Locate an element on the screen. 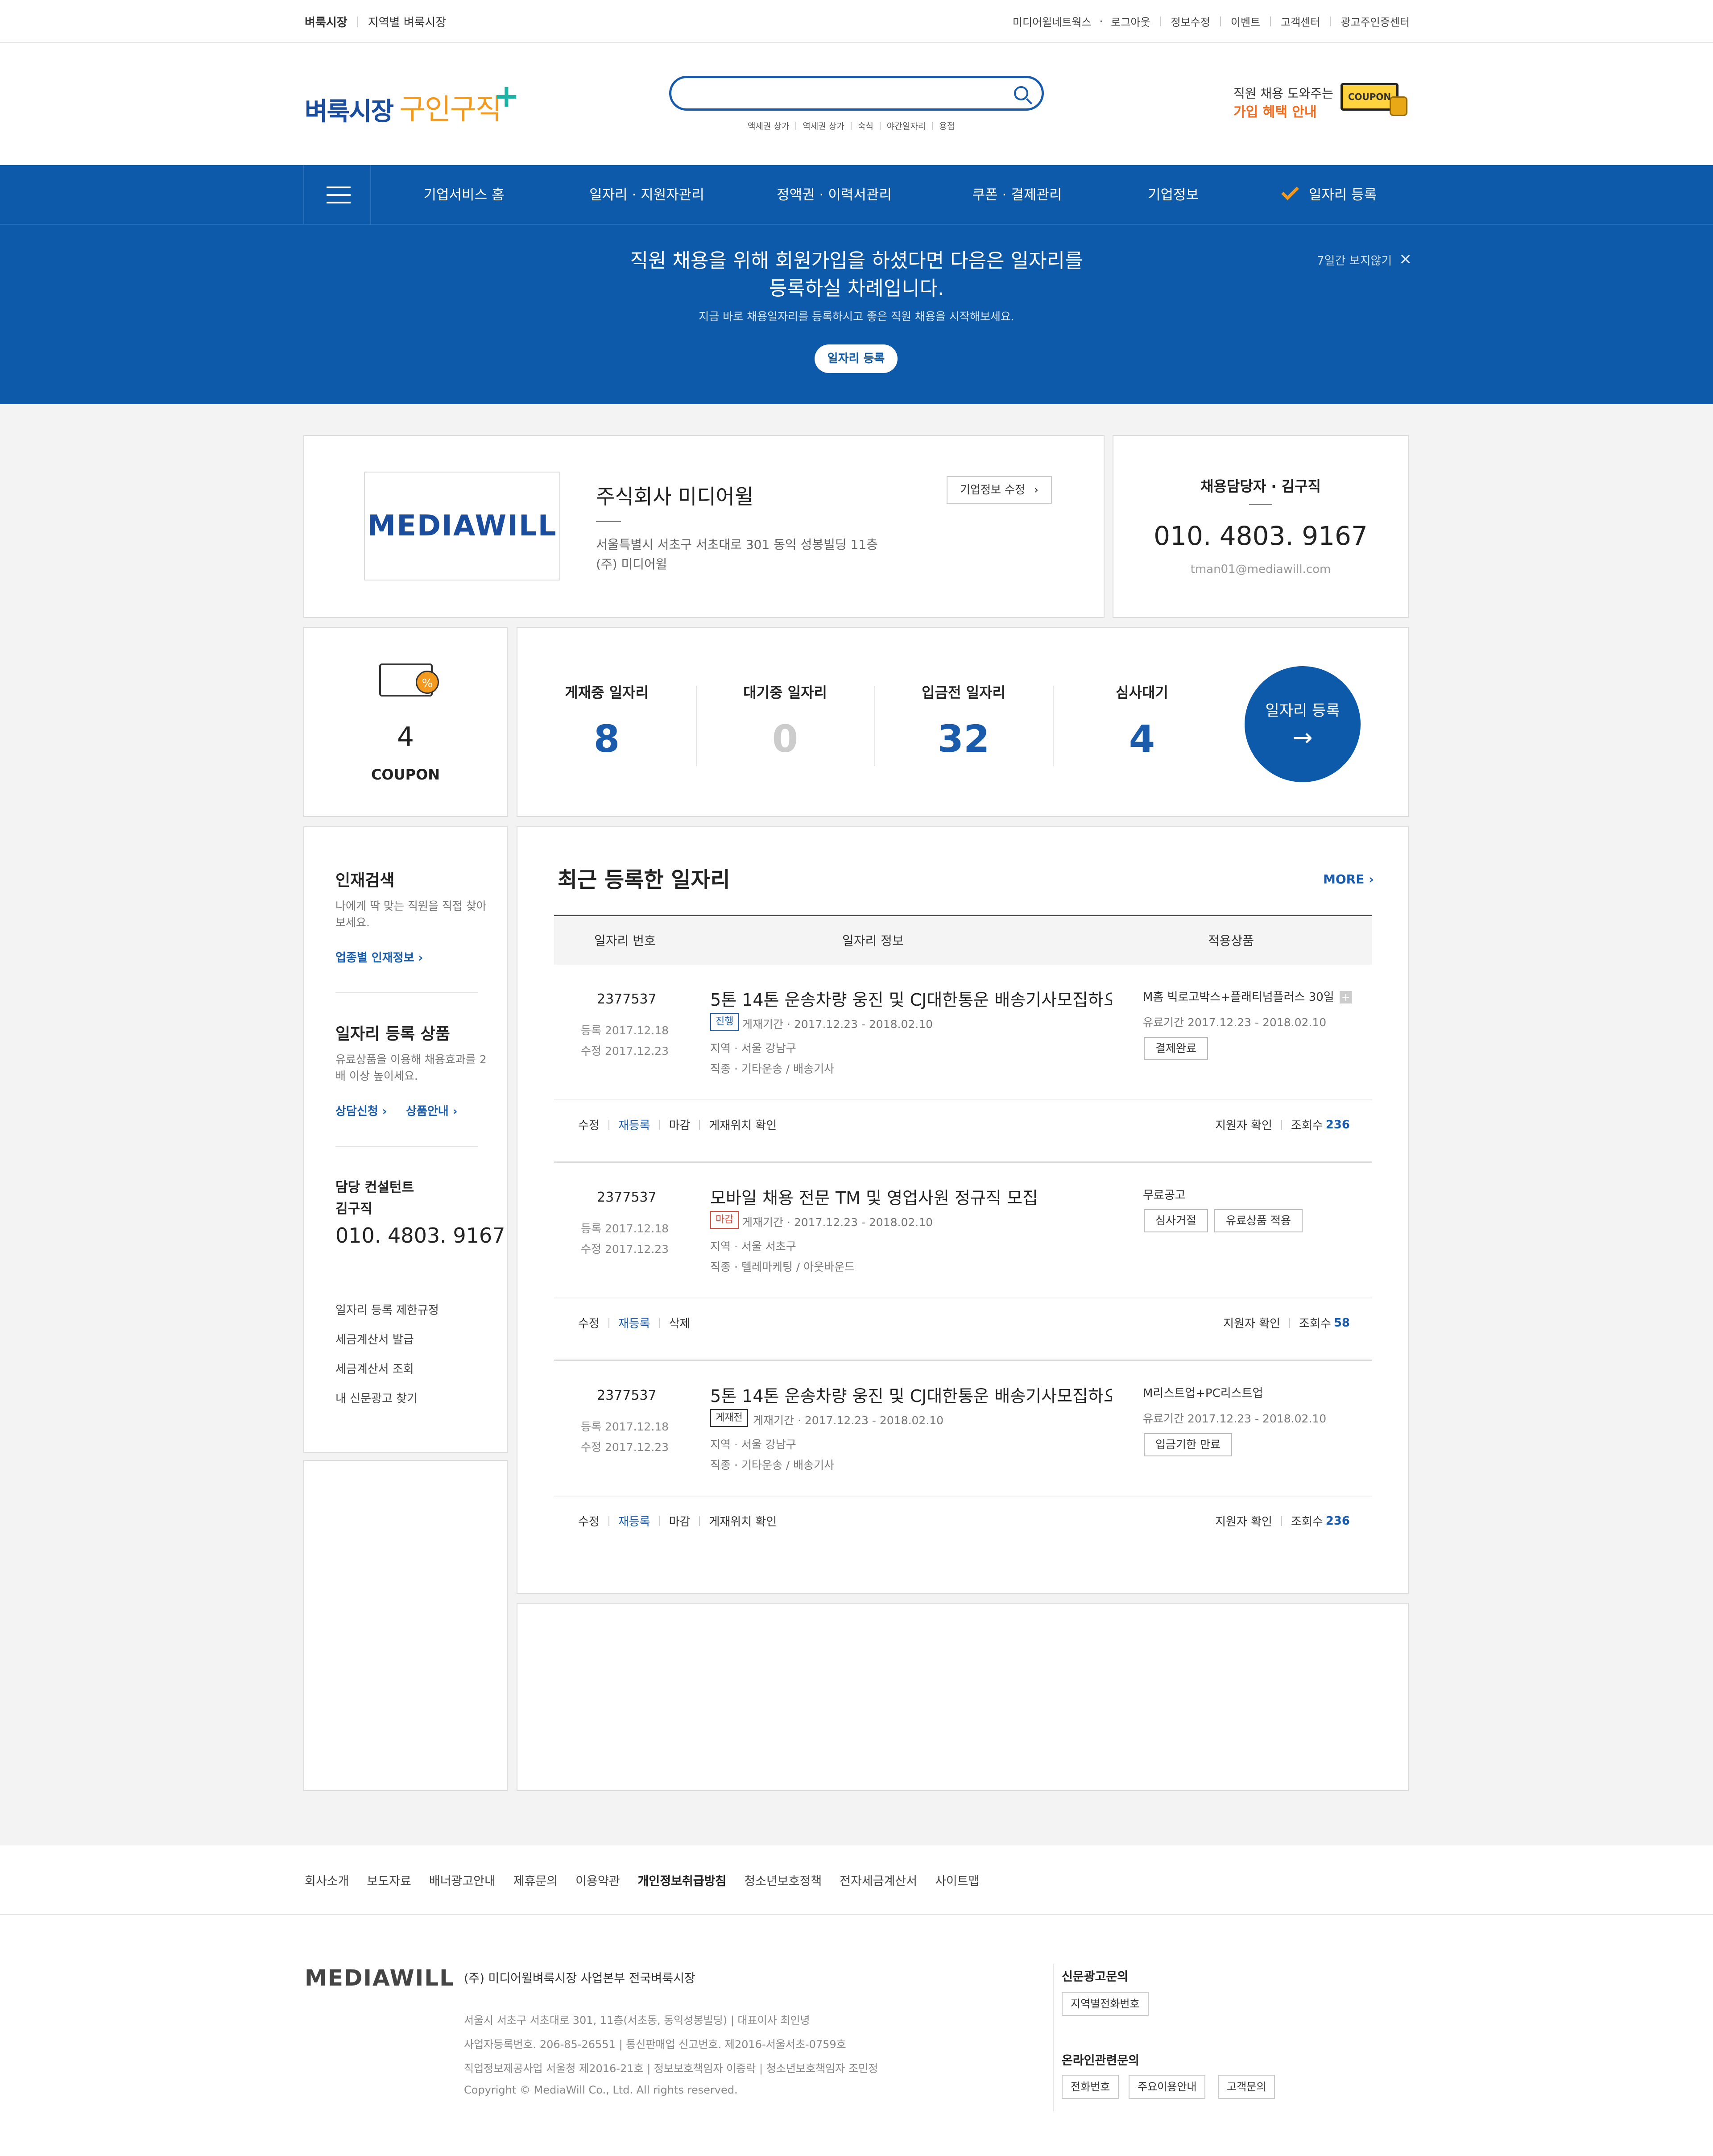 This screenshot has width=1713, height=2156. footer-link-youth: 청소년보호정책 is located at coordinates (783, 1880).